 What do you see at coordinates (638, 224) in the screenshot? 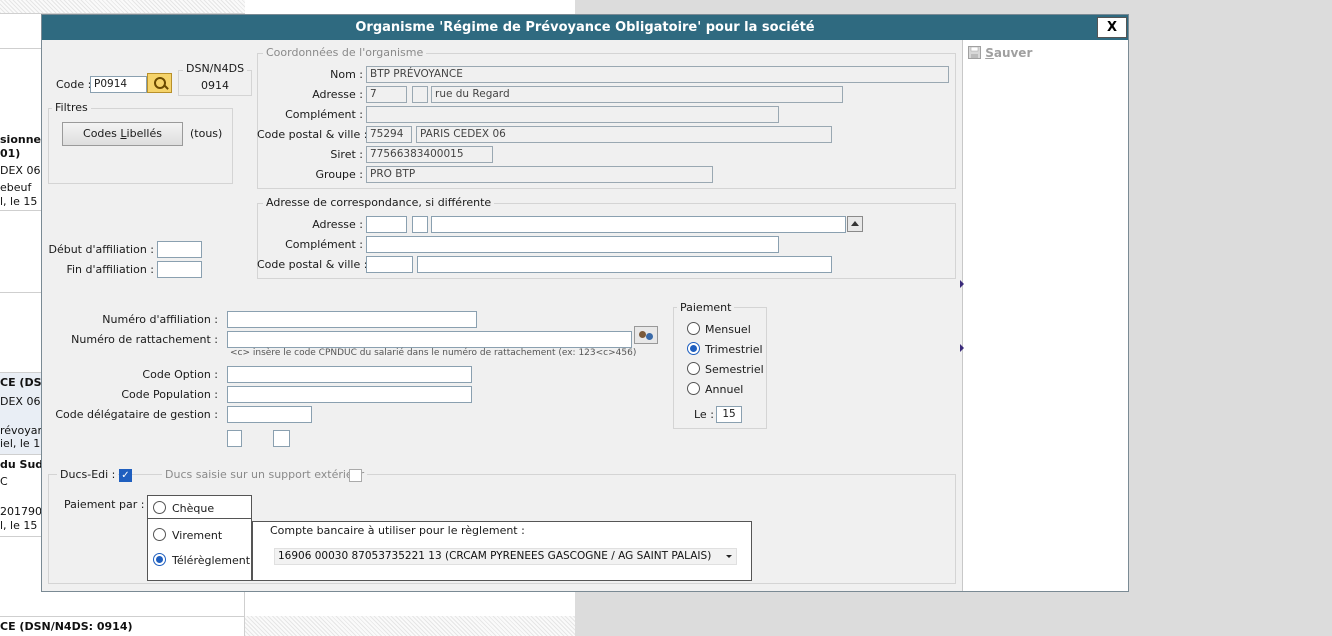
I see `corr-adresse-rue-input` at bounding box center [638, 224].